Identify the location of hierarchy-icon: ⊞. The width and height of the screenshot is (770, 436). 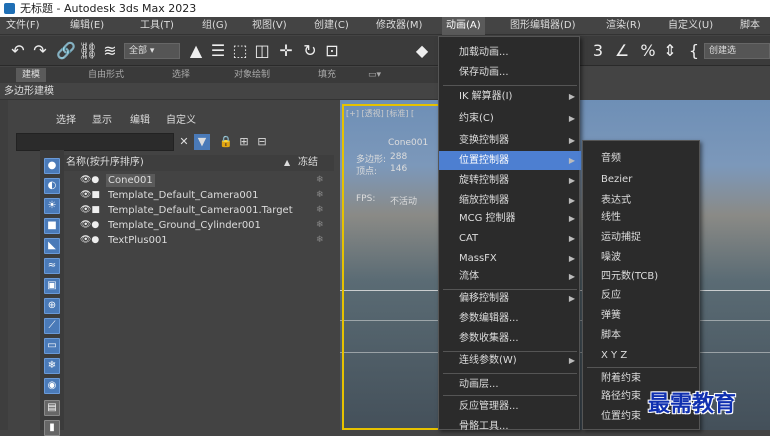
(244, 142).